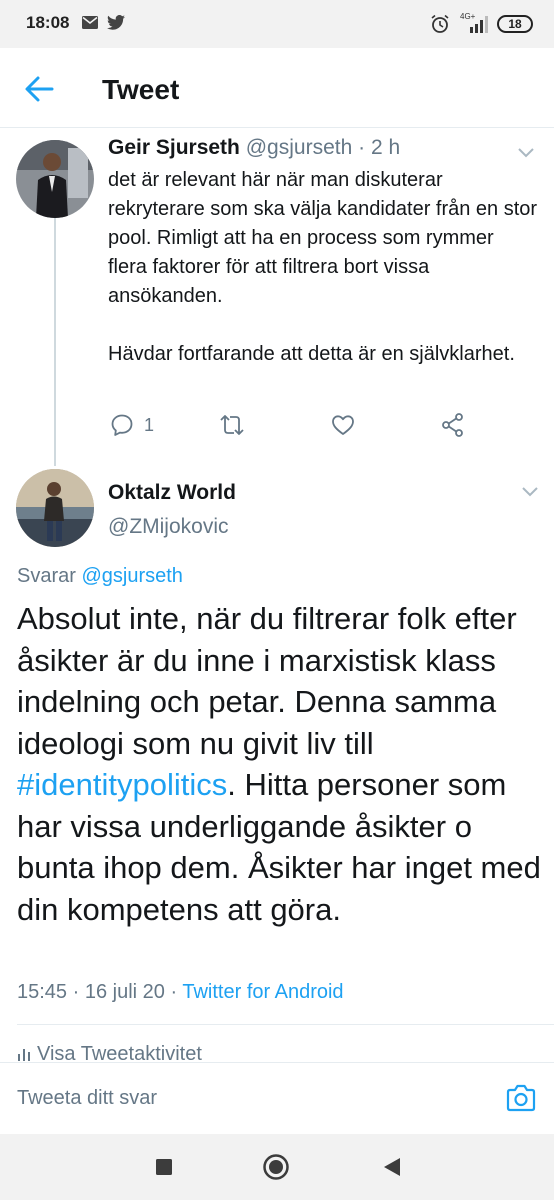 Image resolution: width=554 pixels, height=1200 pixels. I want to click on twitter-icon, so click(116, 22).